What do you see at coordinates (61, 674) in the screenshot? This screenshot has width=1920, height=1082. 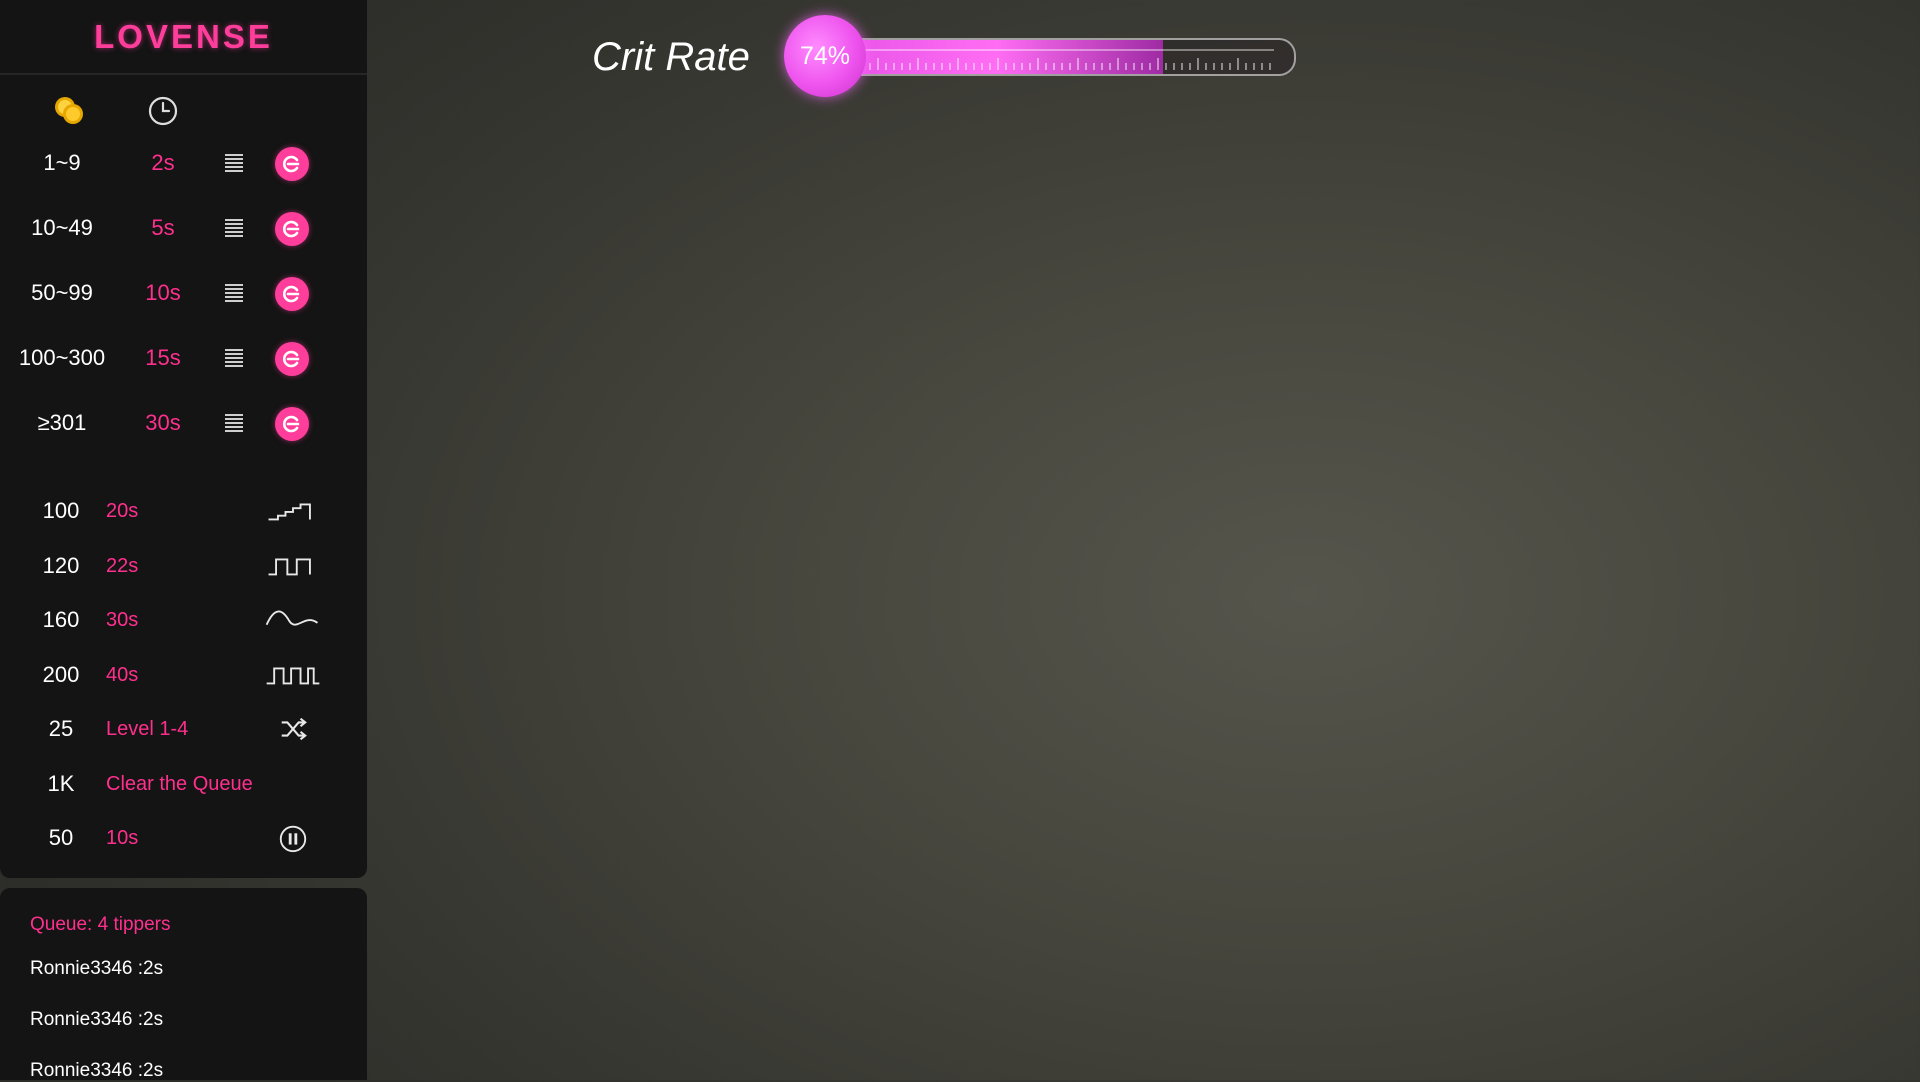 I see `special-amount: 200` at bounding box center [61, 674].